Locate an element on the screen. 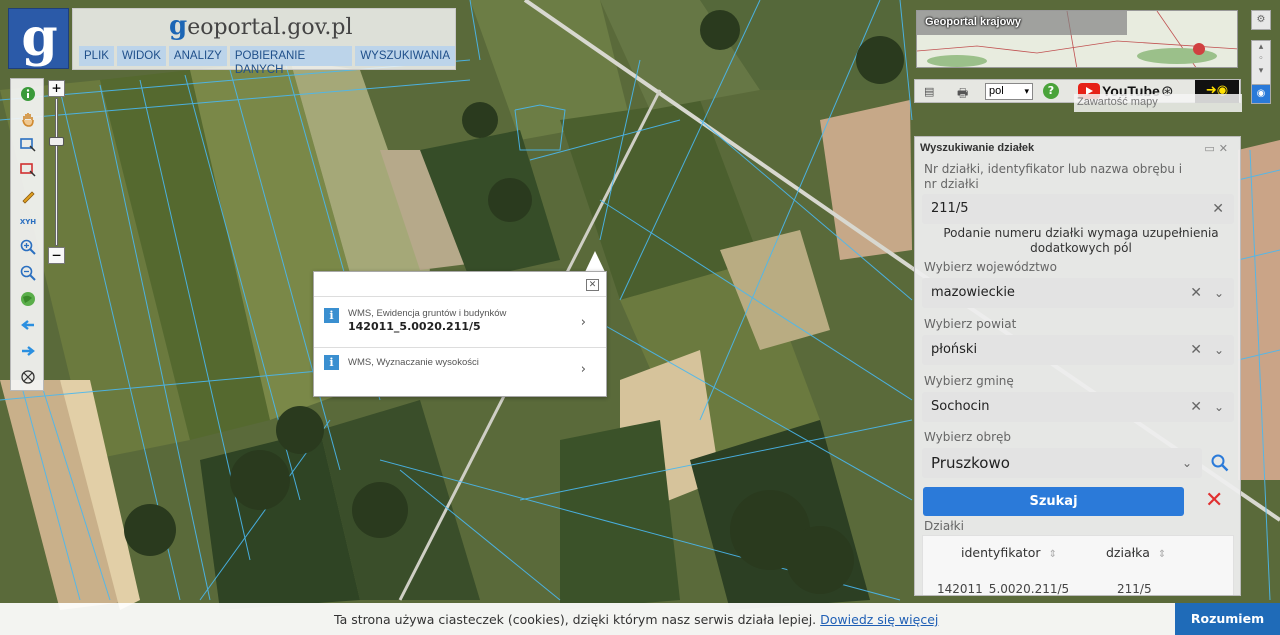 This screenshot has height=635, width=1280. results-label: Działki is located at coordinates (944, 526).